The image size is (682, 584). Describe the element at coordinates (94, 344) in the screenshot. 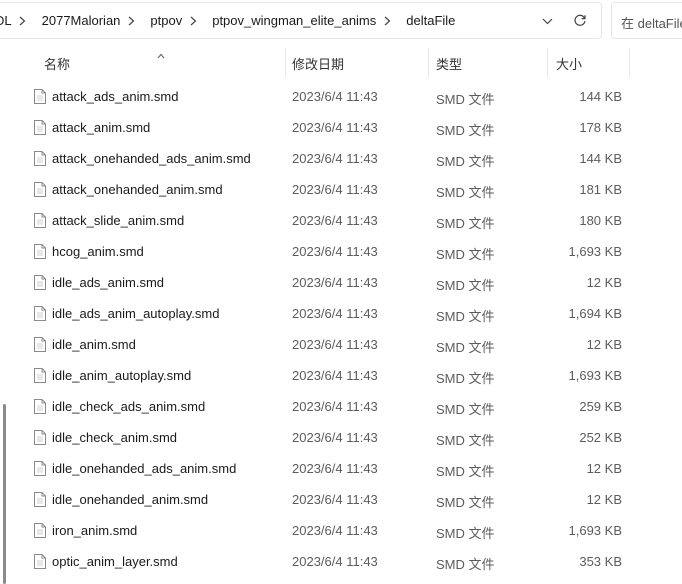

I see `file-name: idle_anim.smd` at that location.